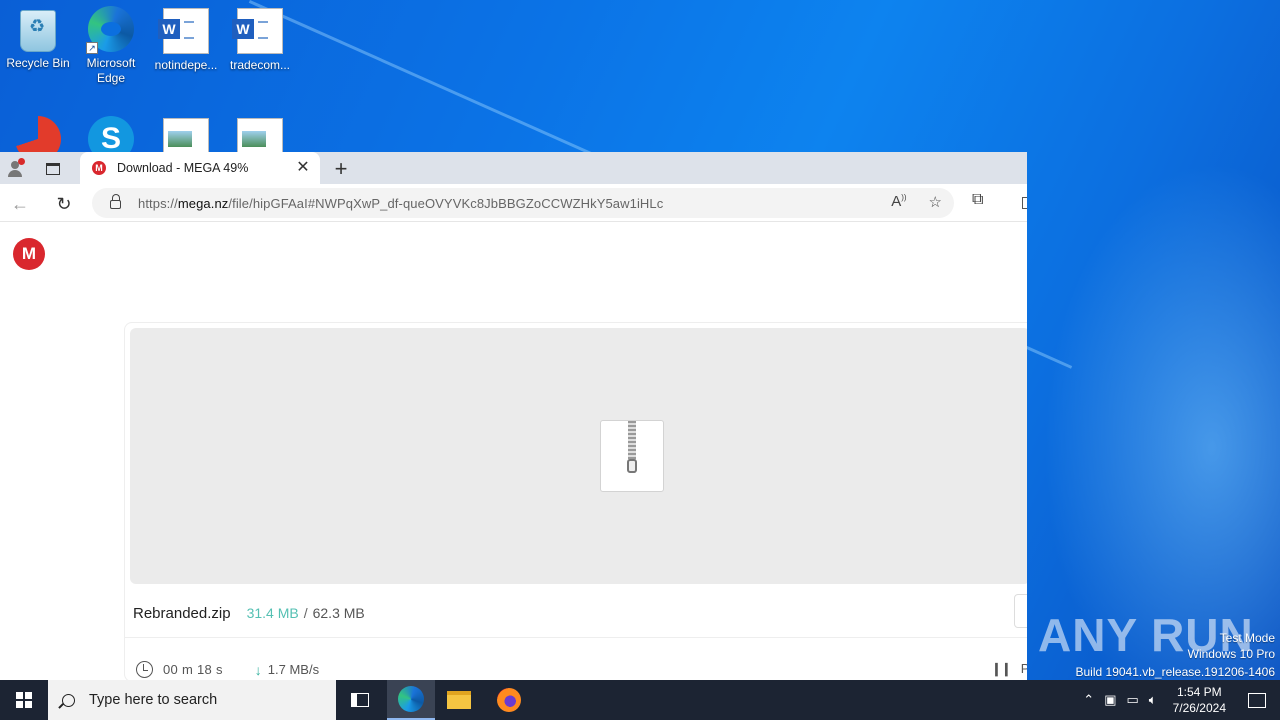 This screenshot has height=720, width=1280. I want to click on tab-actions-icon, so click(53, 169).